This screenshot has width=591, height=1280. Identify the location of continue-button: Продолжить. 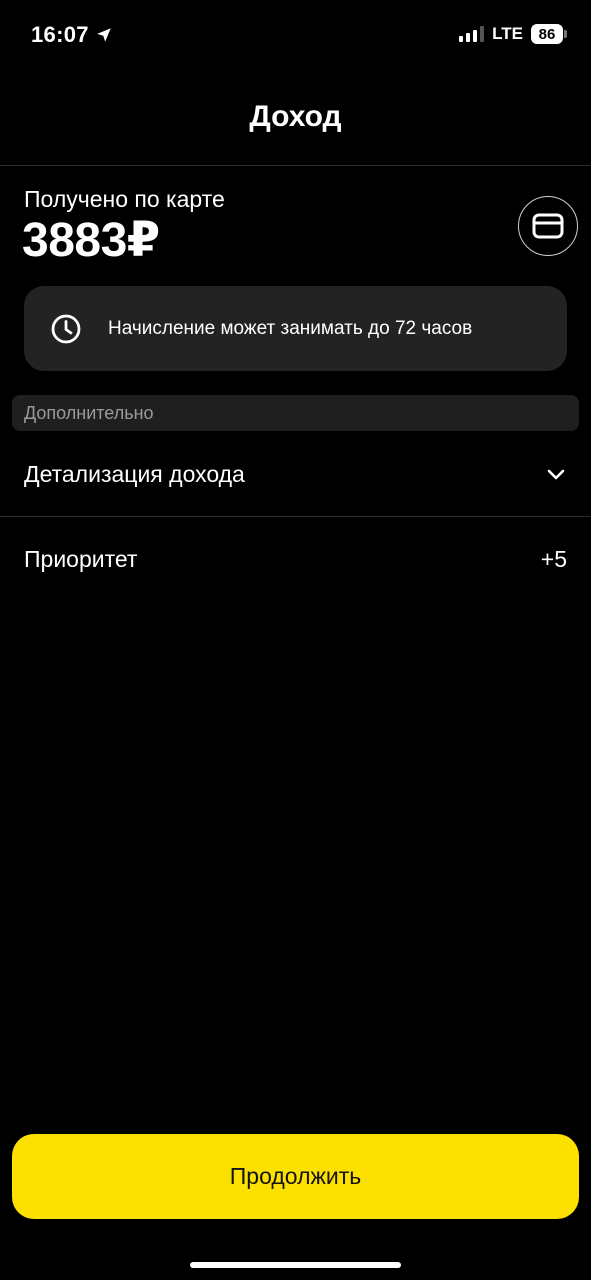
(295, 1176).